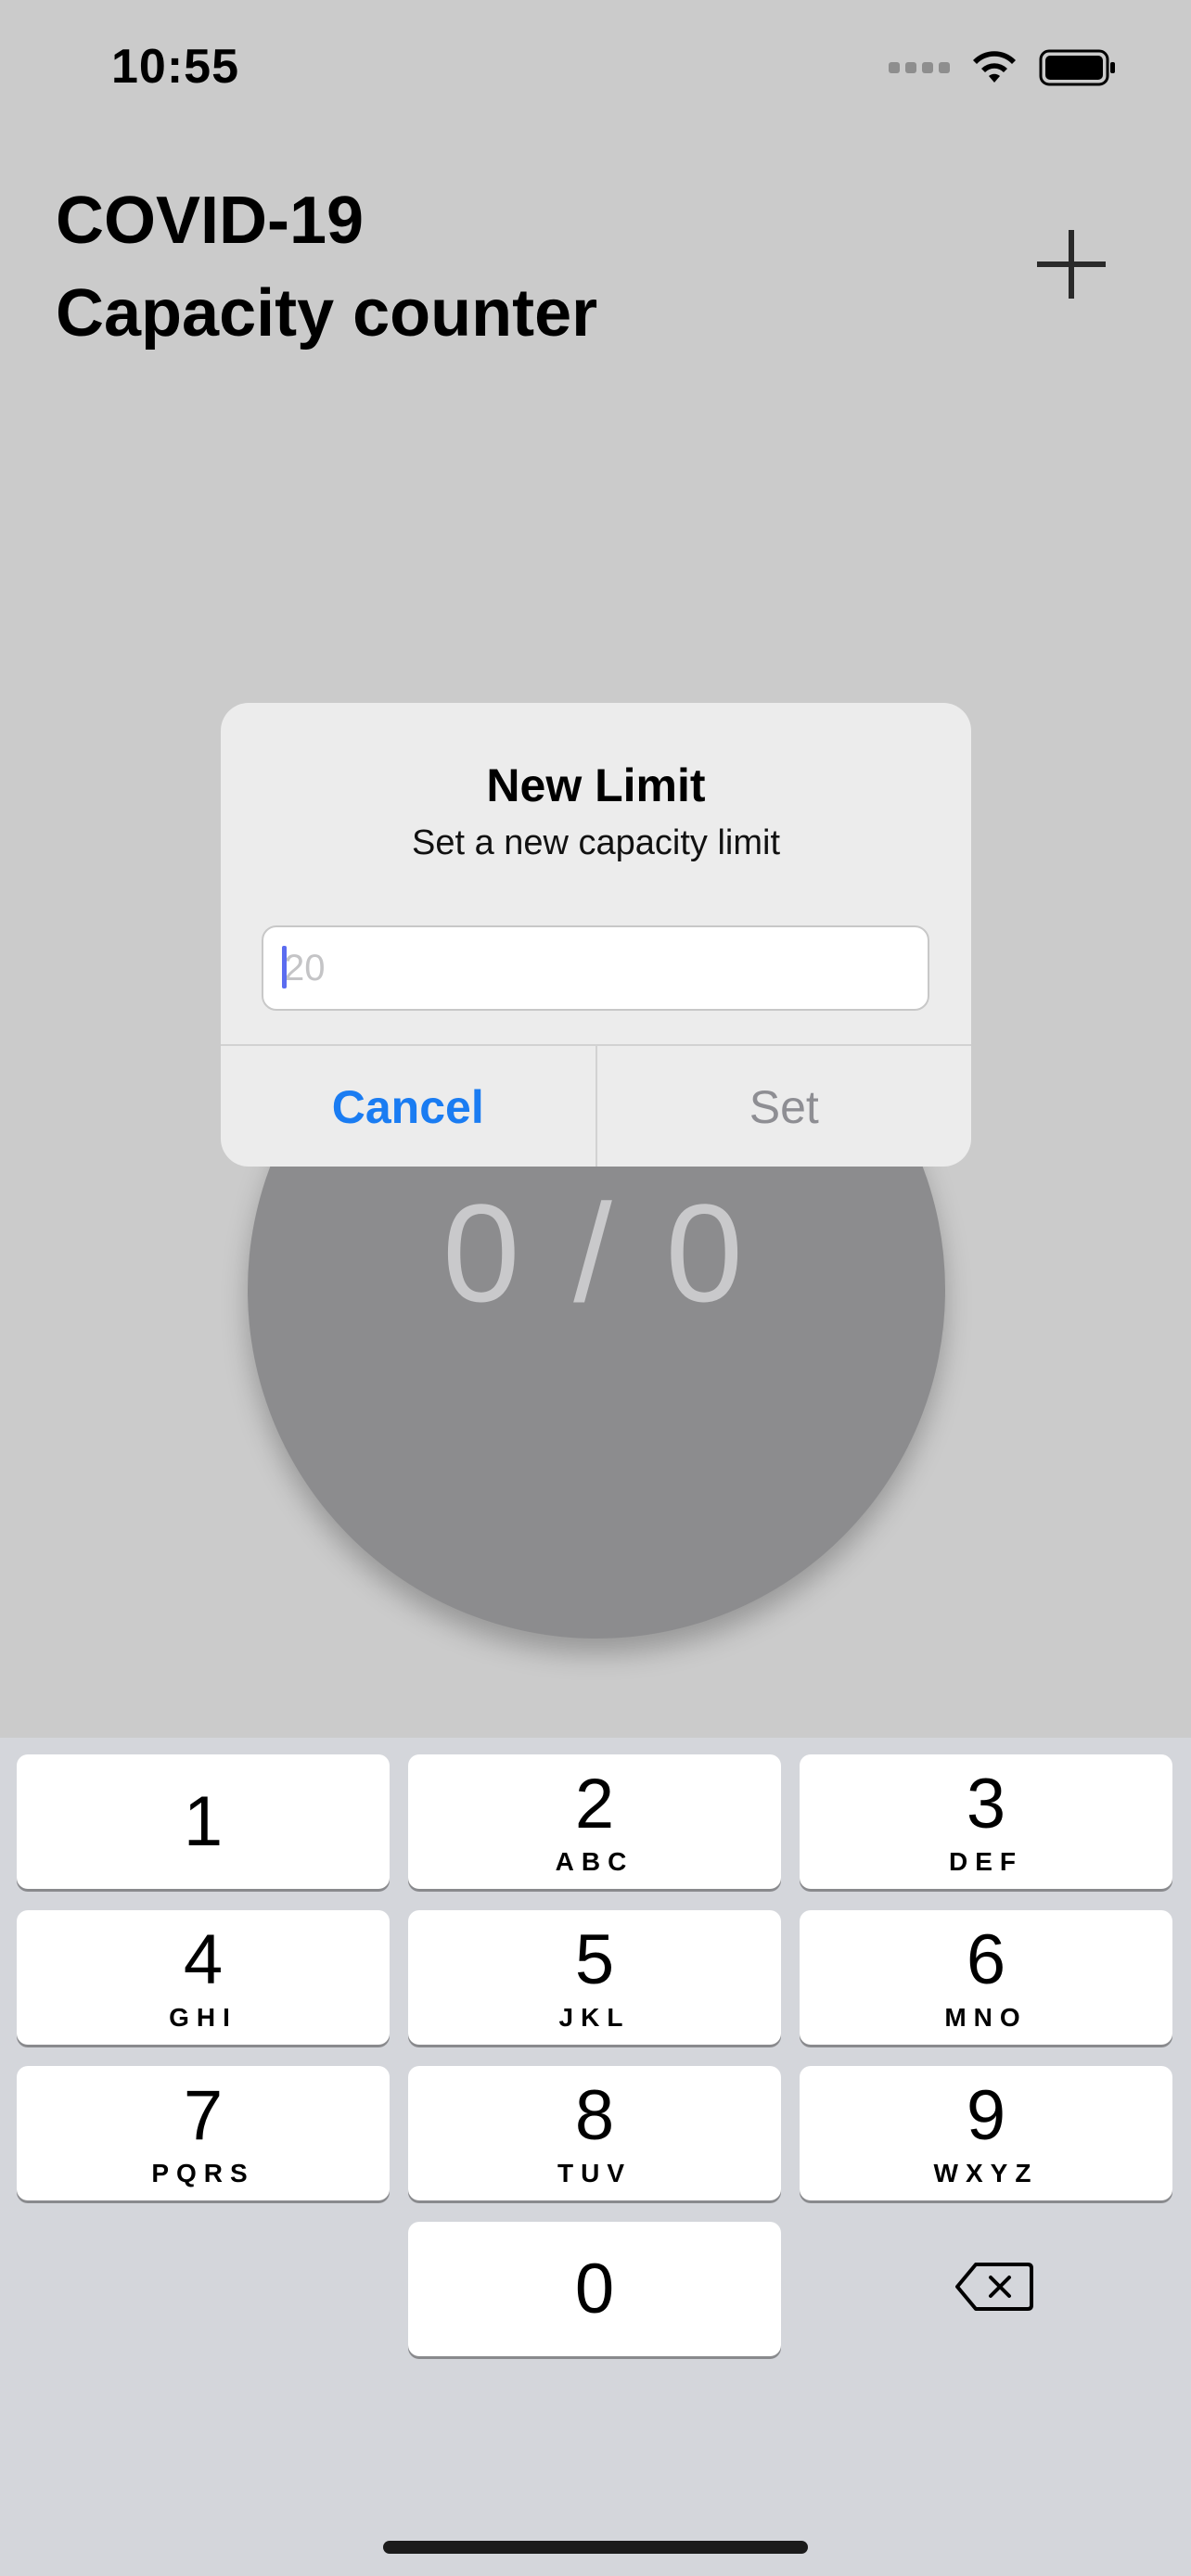 The image size is (1191, 2576). I want to click on key-8: 8 TUV, so click(594, 2133).